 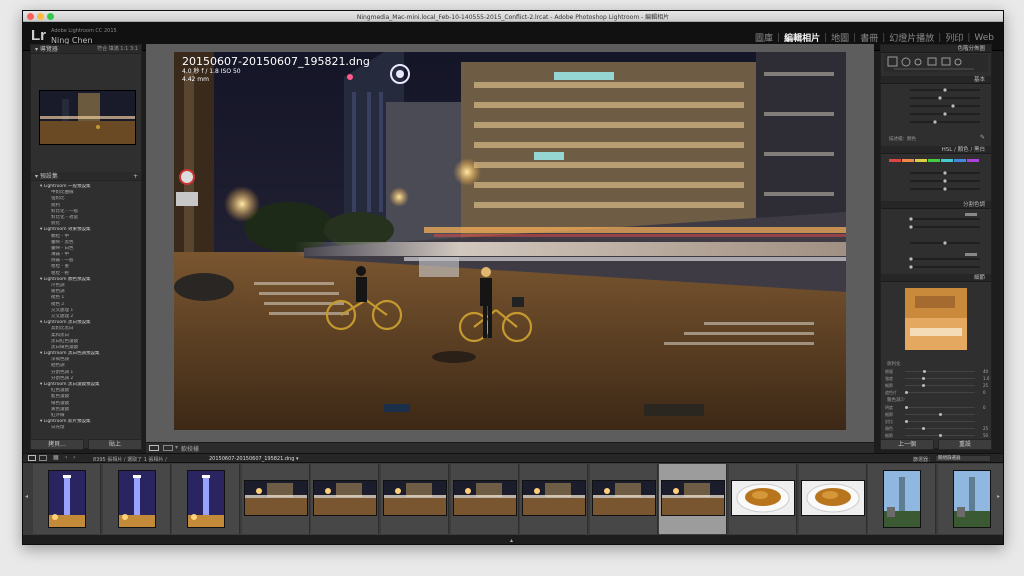 What do you see at coordinates (43, 458) in the screenshot?
I see `secondary-window-icon` at bounding box center [43, 458].